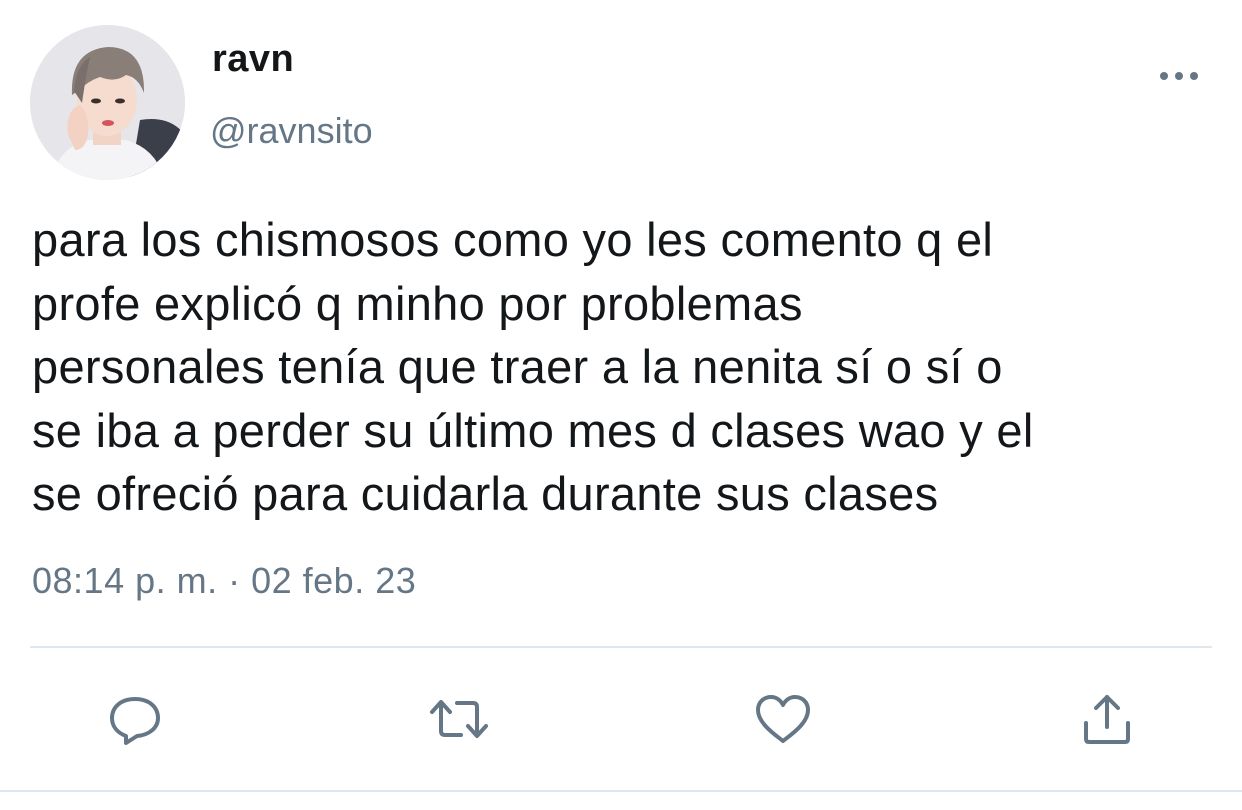  I want to click on display-name: ravn, so click(253, 59).